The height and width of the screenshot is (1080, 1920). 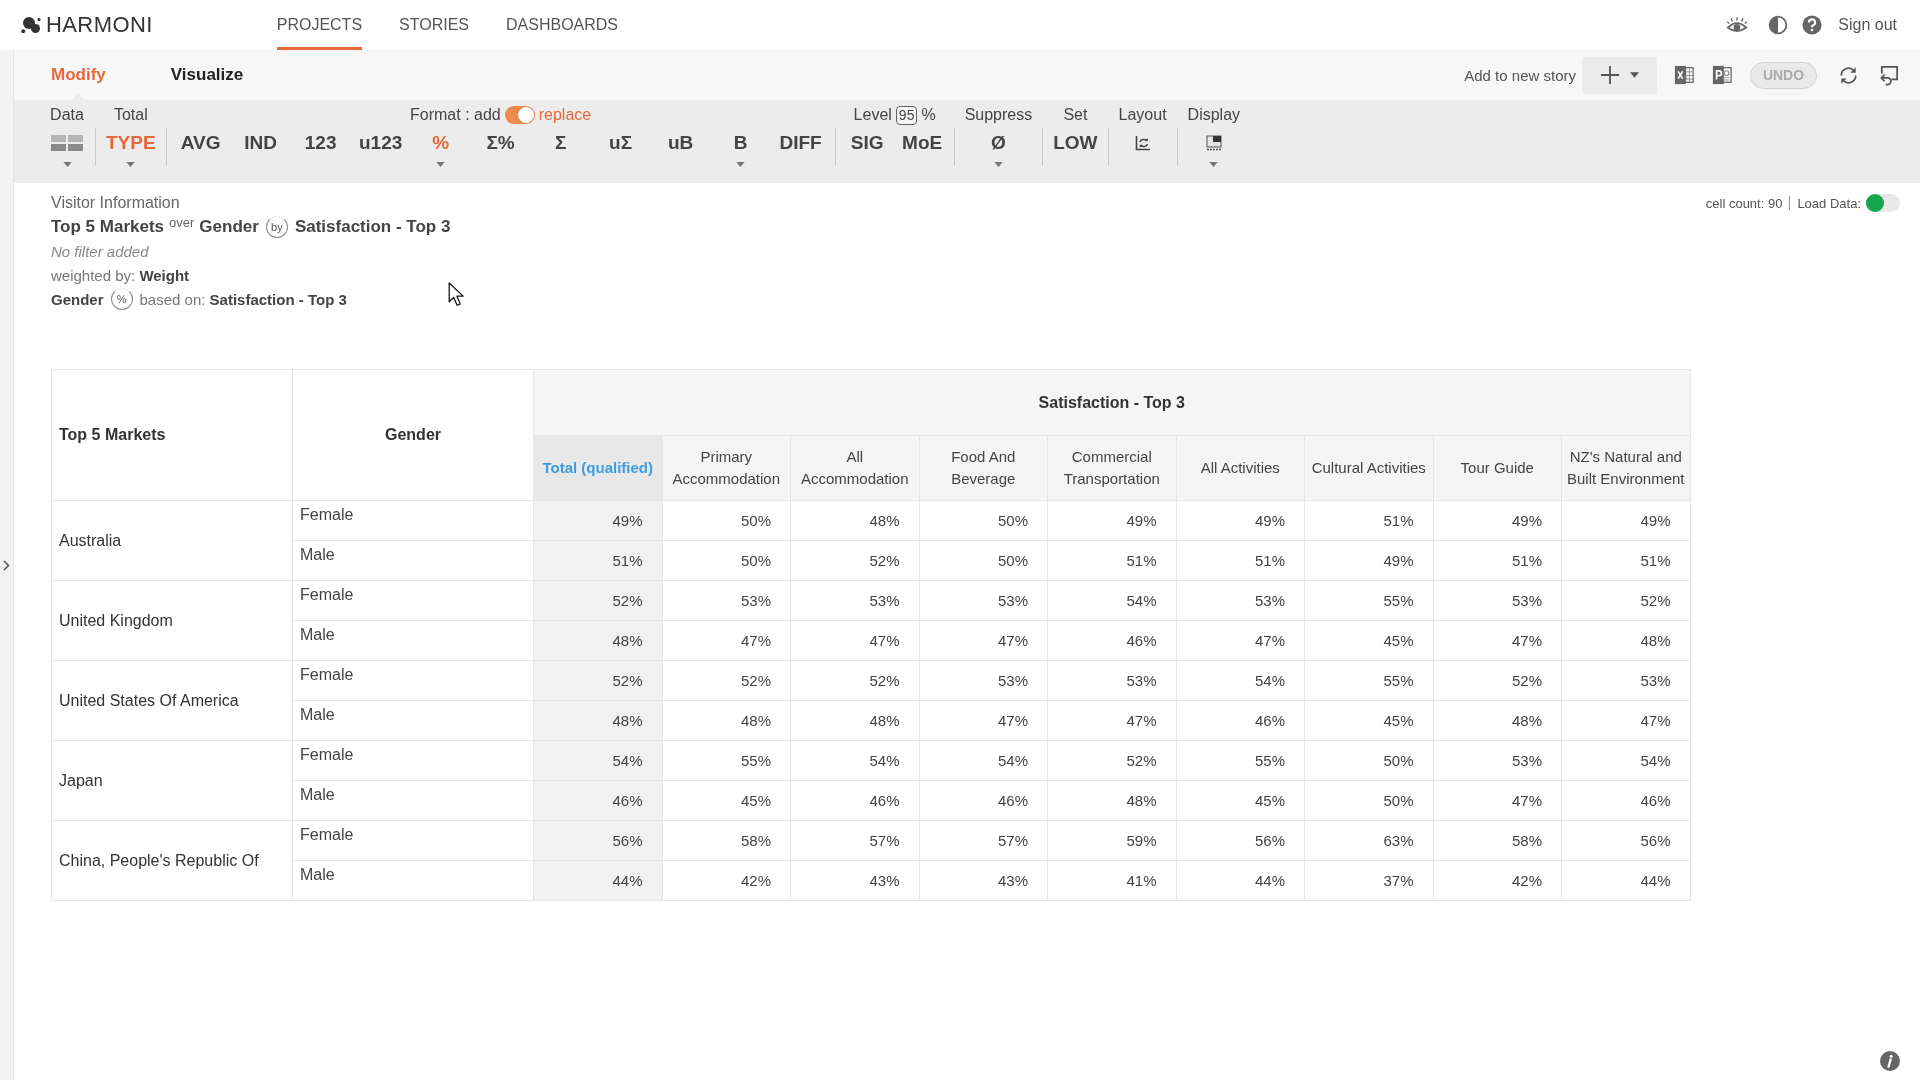 I want to click on table-cell: 58%, so click(x=726, y=840).